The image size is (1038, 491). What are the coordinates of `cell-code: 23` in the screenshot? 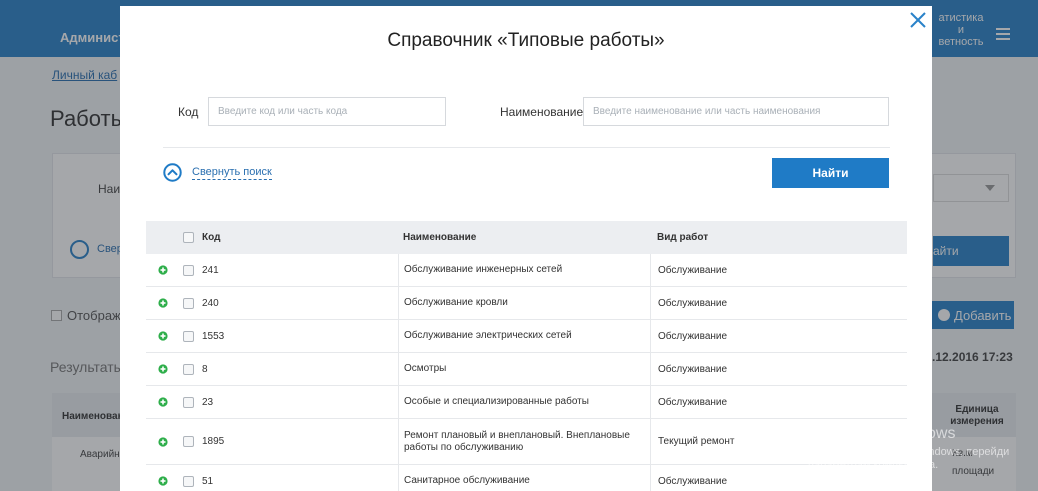 It's located at (208, 402).